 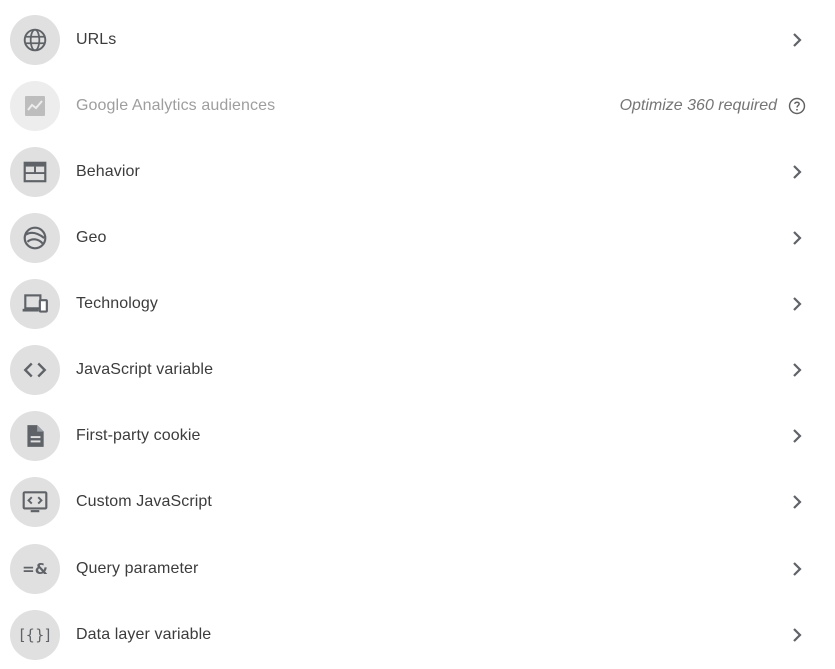 What do you see at coordinates (797, 106) in the screenshot?
I see `help-icon` at bounding box center [797, 106].